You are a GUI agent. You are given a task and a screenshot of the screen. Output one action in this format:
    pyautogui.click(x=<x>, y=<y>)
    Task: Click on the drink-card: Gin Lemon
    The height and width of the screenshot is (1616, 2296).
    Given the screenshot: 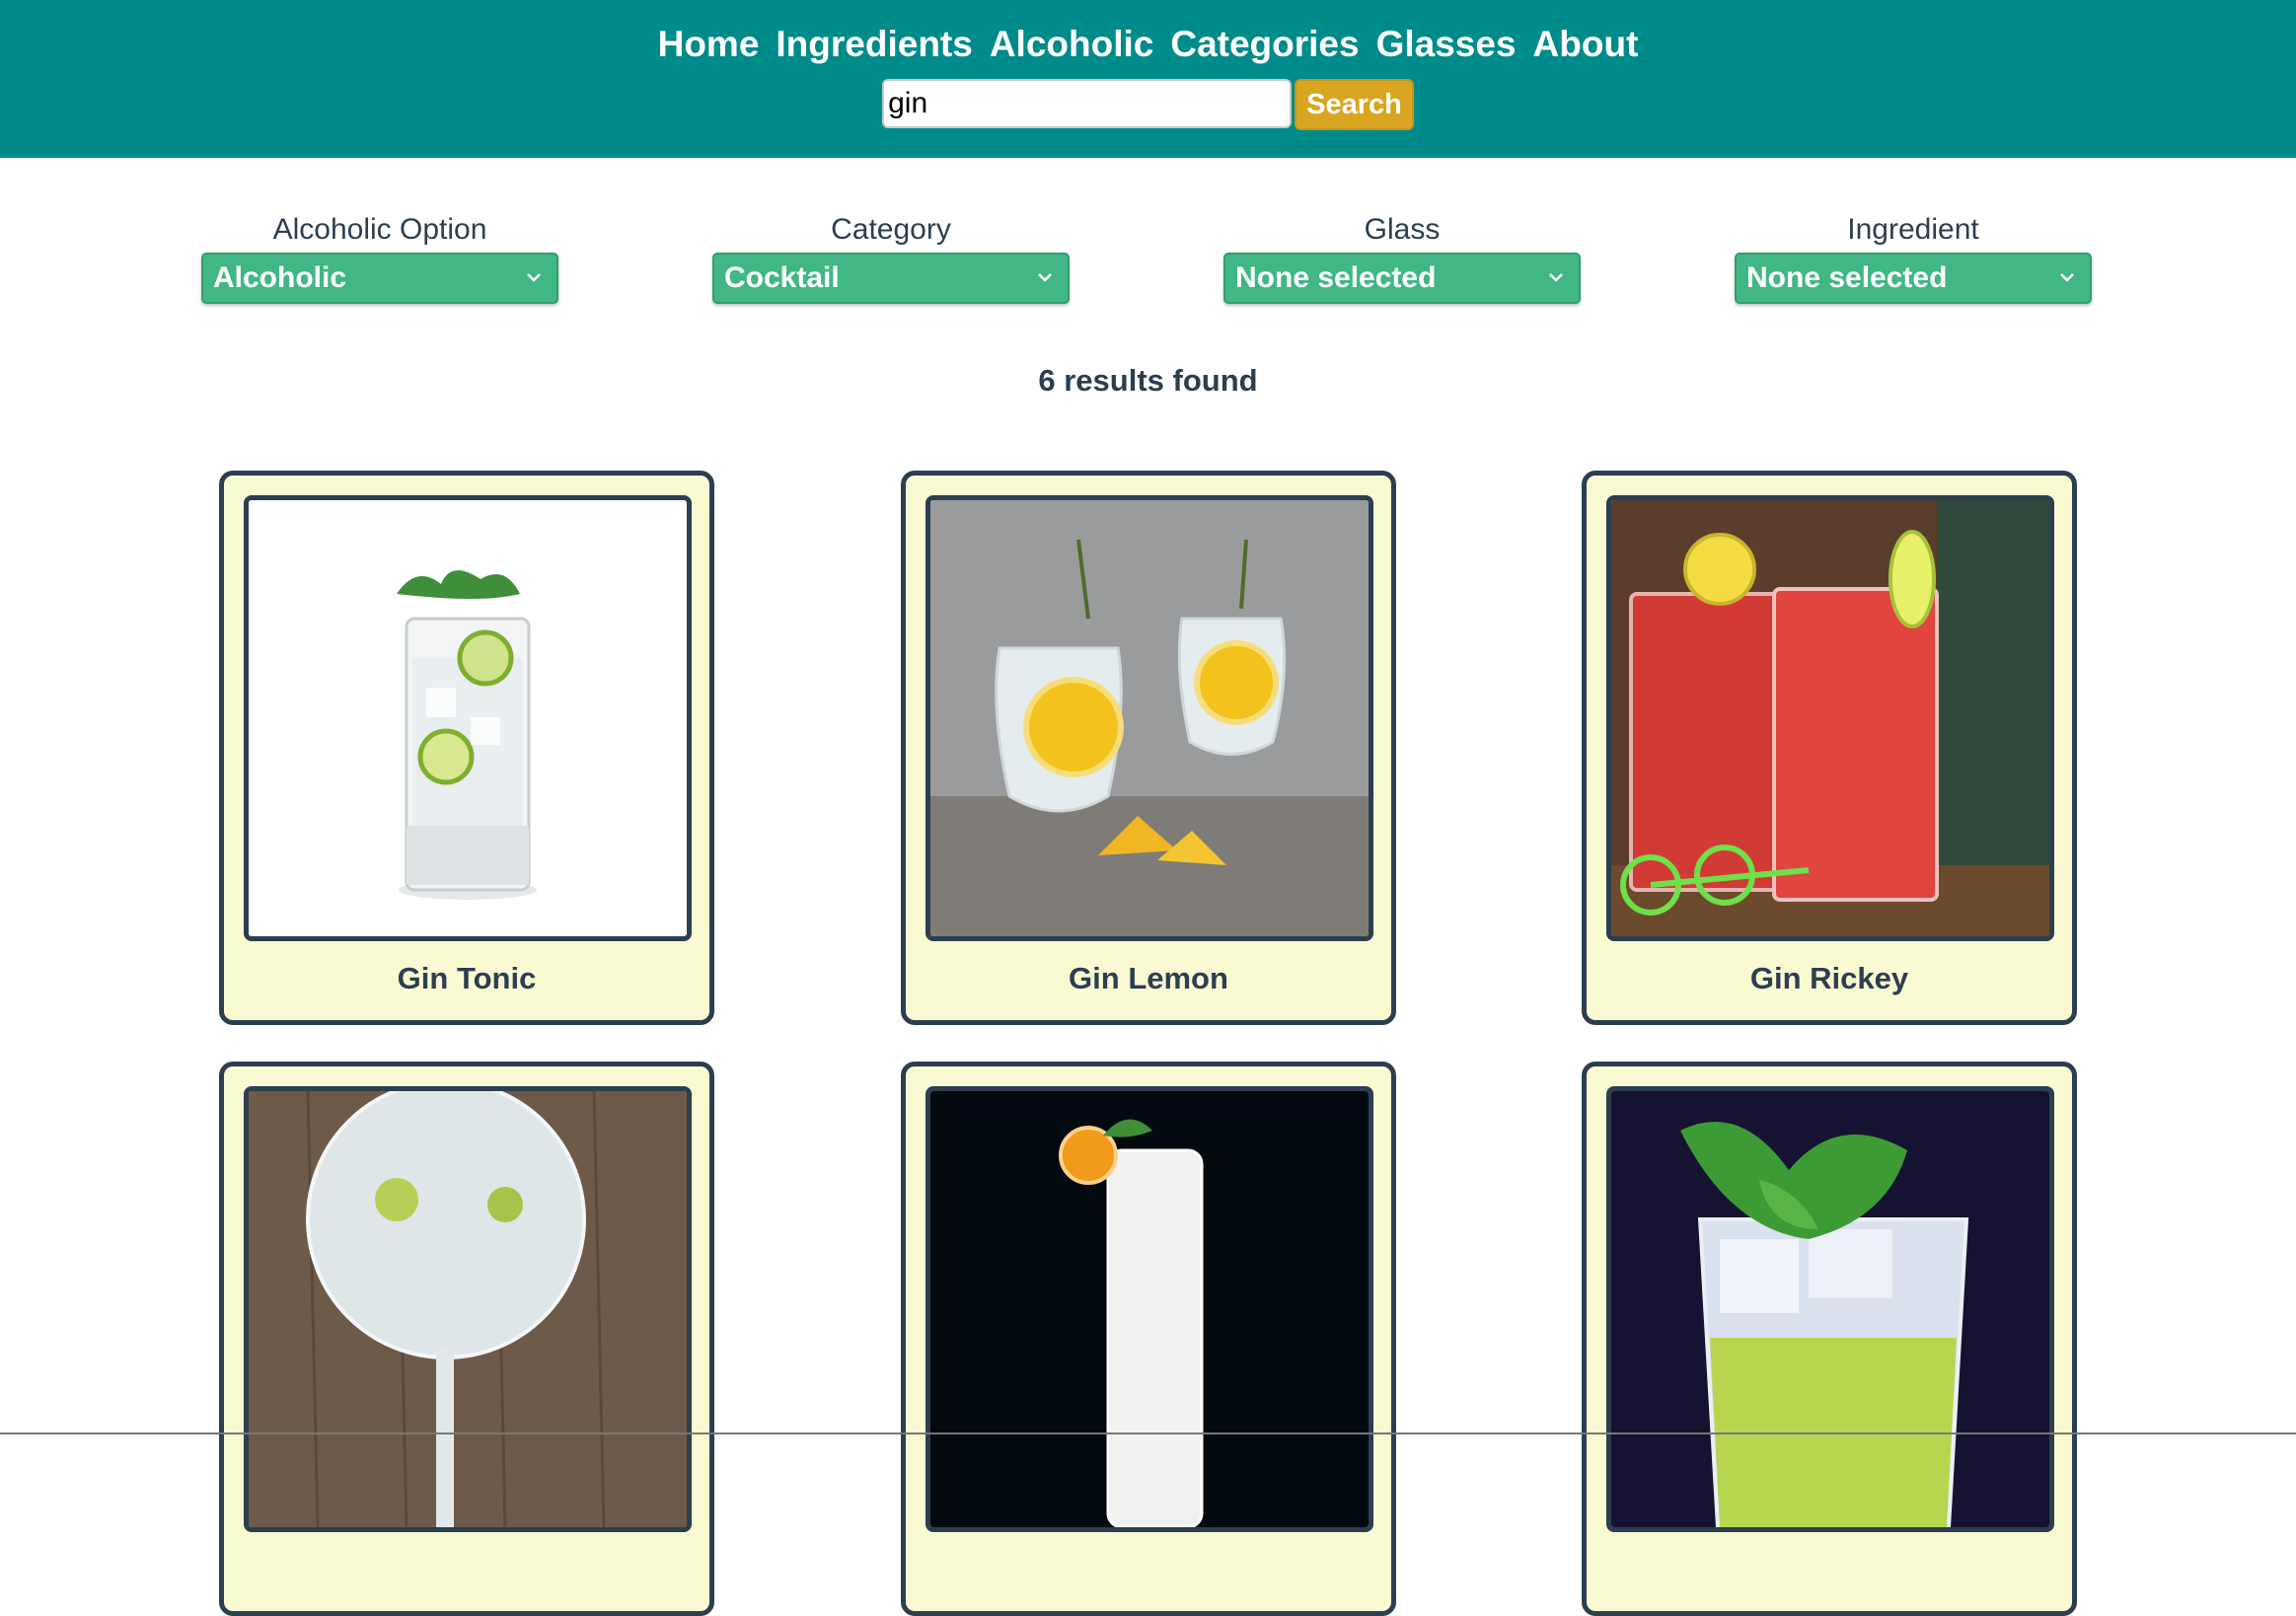 What is the action you would take?
    pyautogui.click(x=1148, y=748)
    